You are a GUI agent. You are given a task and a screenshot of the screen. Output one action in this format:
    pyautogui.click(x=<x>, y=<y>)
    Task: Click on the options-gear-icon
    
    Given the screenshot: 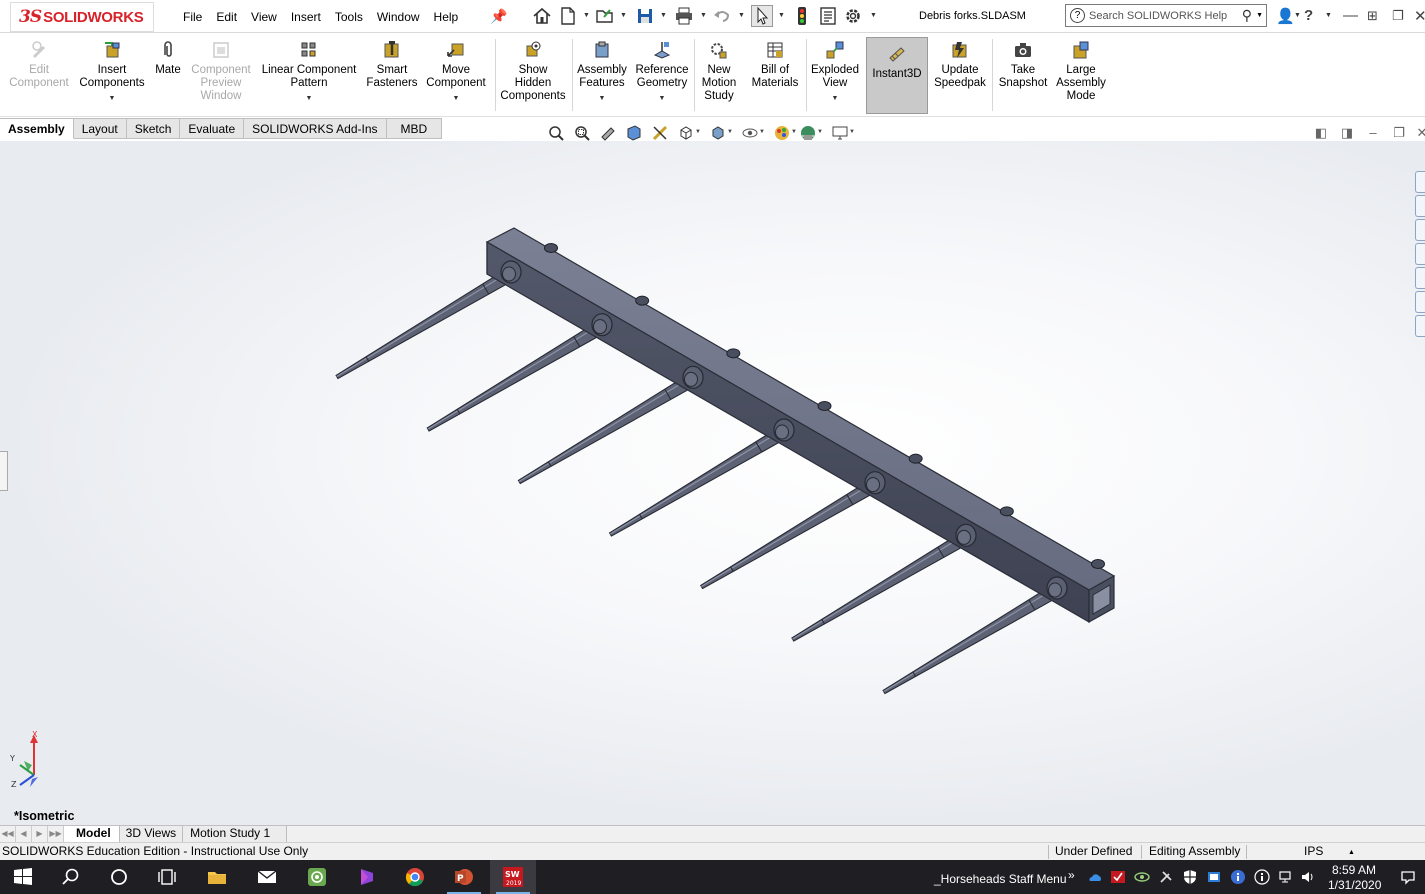 What is the action you would take?
    pyautogui.click(x=853, y=16)
    